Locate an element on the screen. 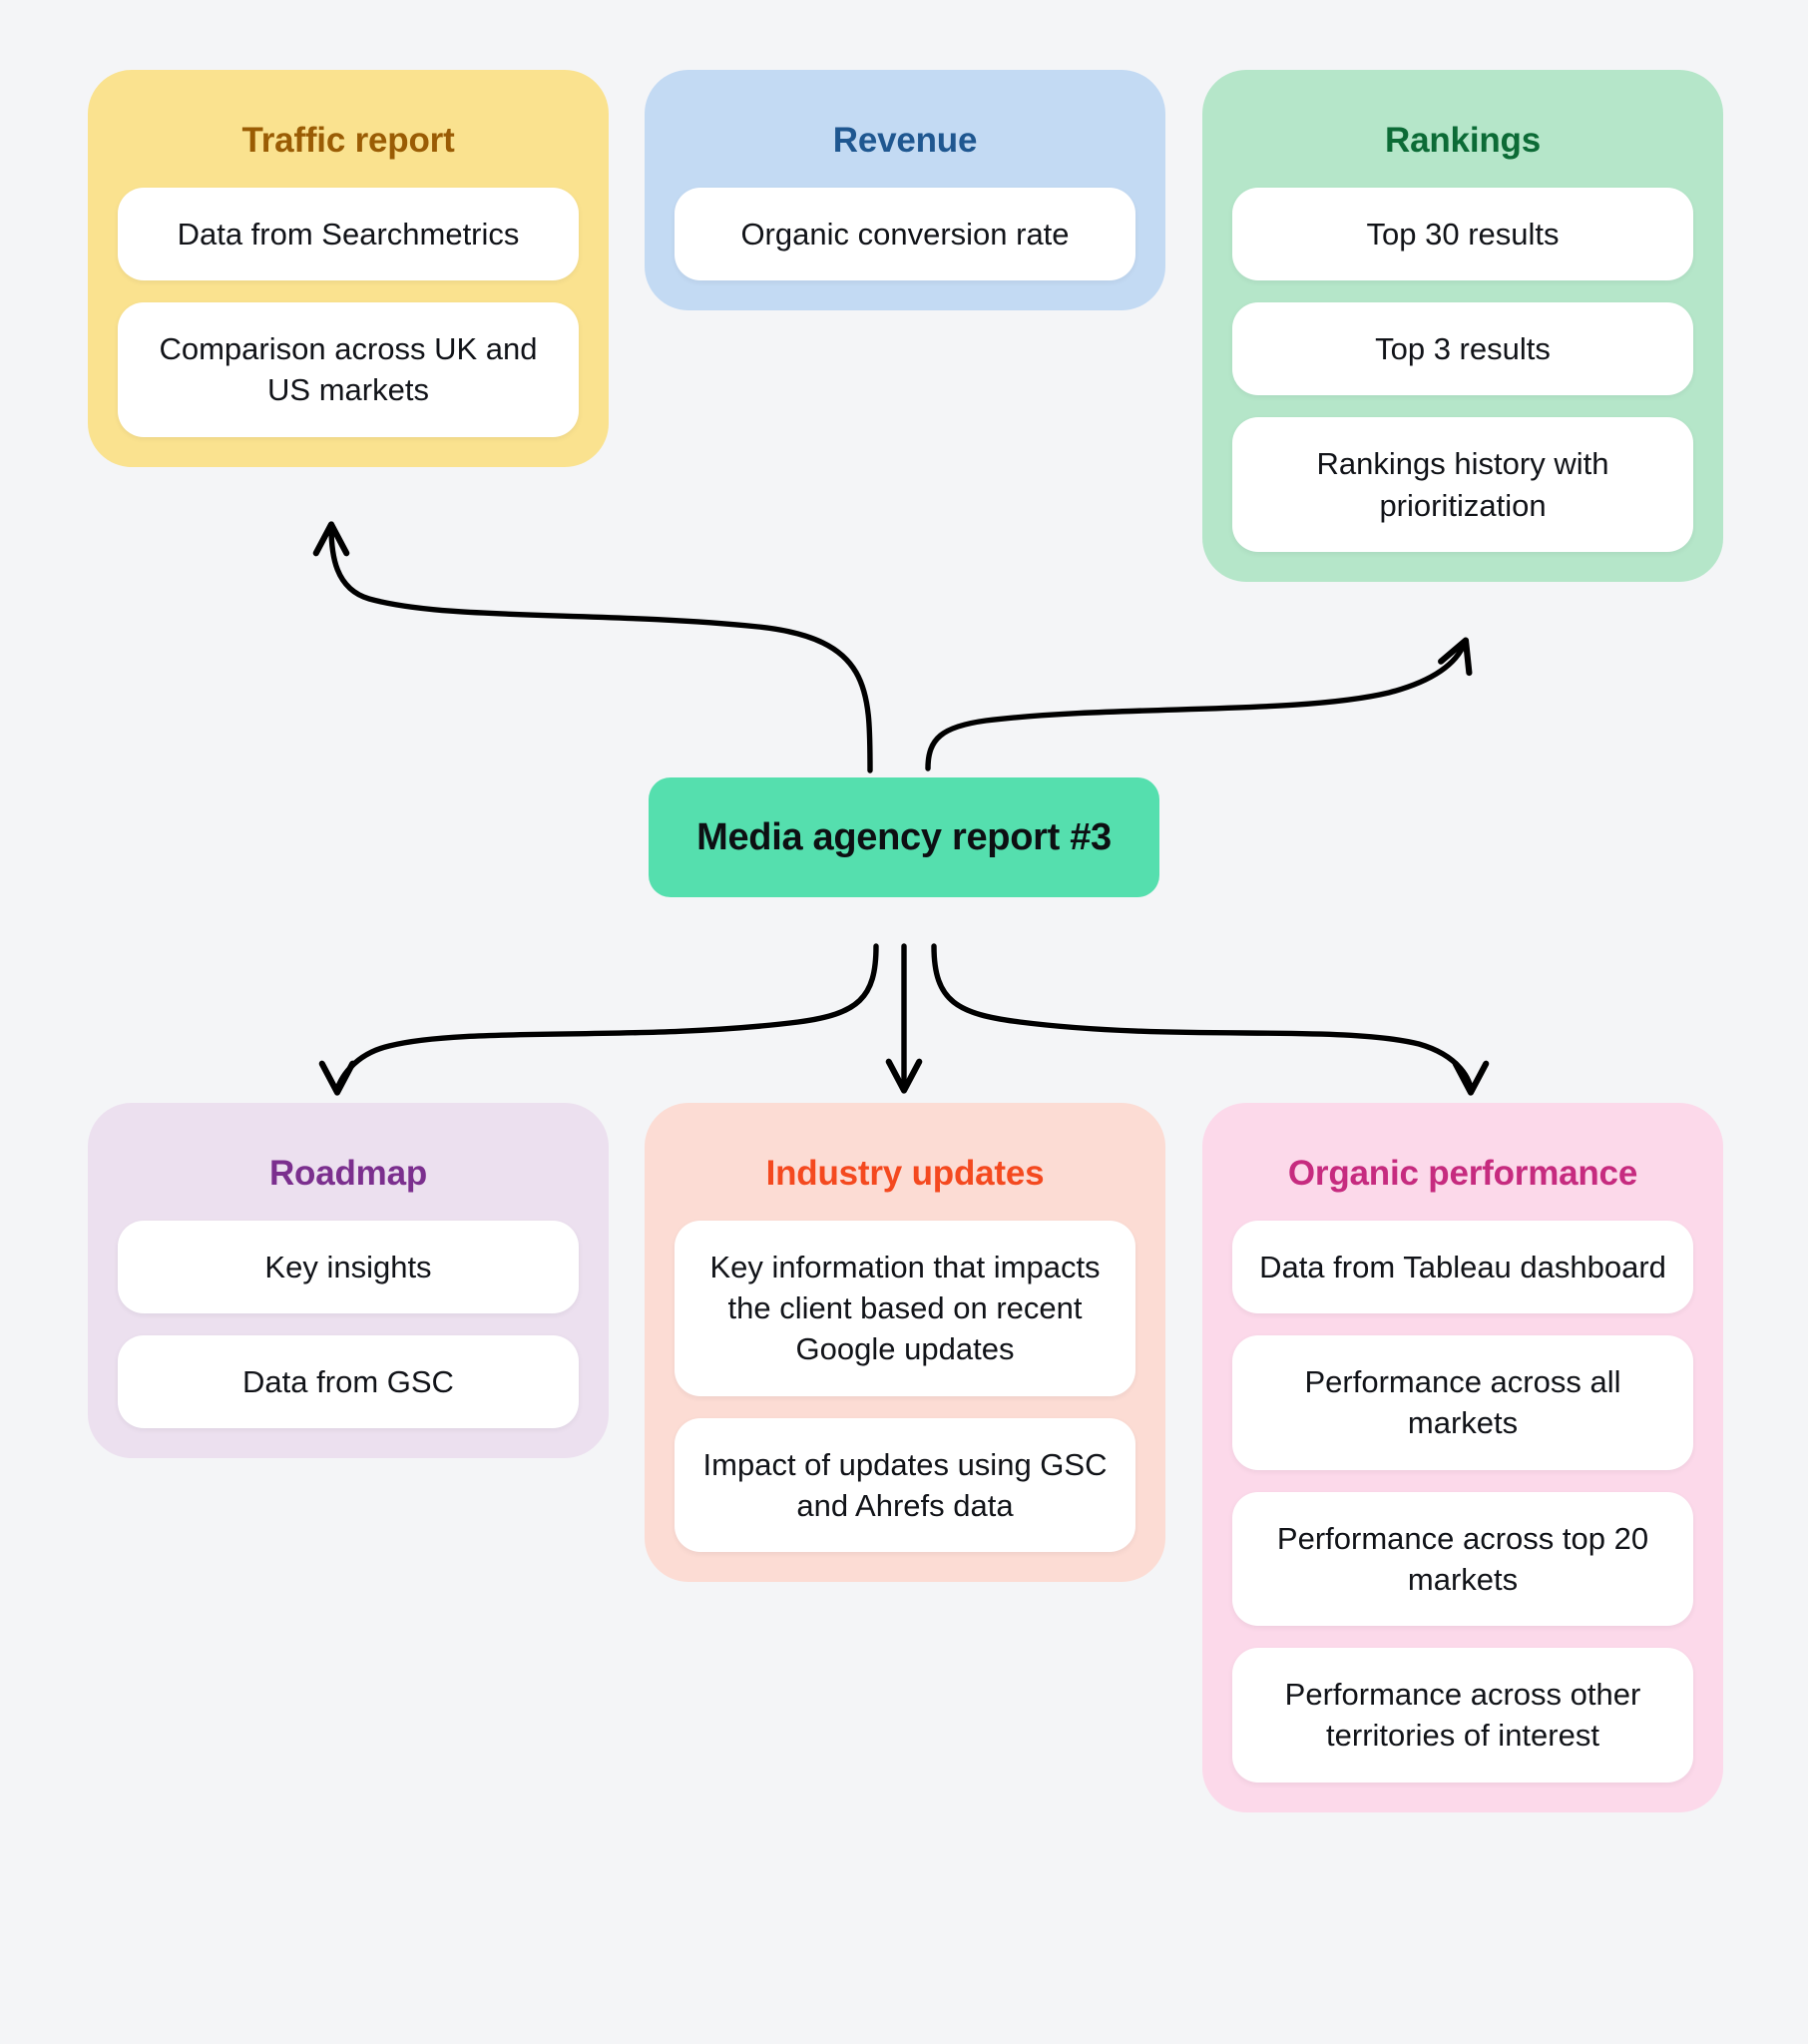 The image size is (1808, 2044). group-title-roadmap: Roadmap is located at coordinates (348, 1173).